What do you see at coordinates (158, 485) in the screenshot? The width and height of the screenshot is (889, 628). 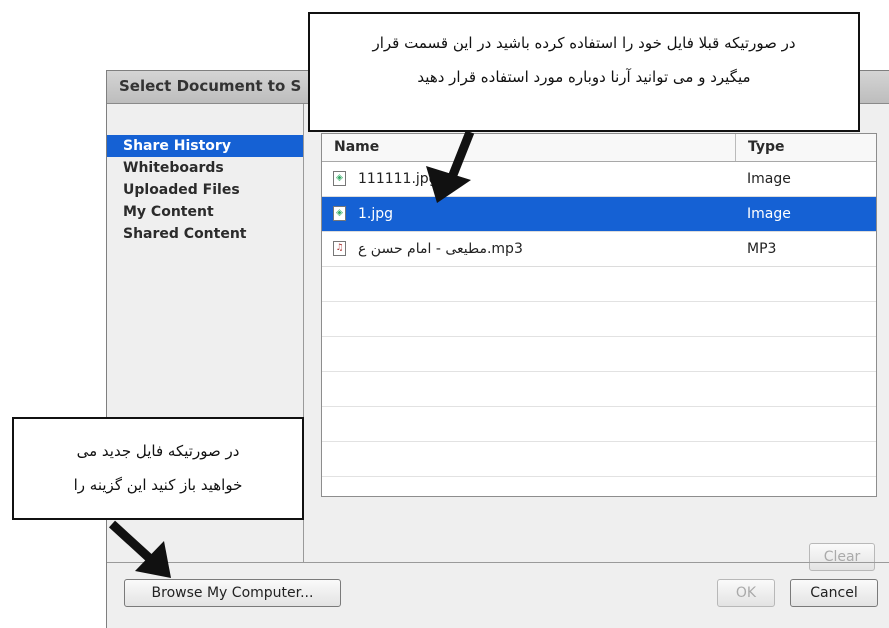 I see `annotation-left-line2: خواهید باز کنید این گزینه را` at bounding box center [158, 485].